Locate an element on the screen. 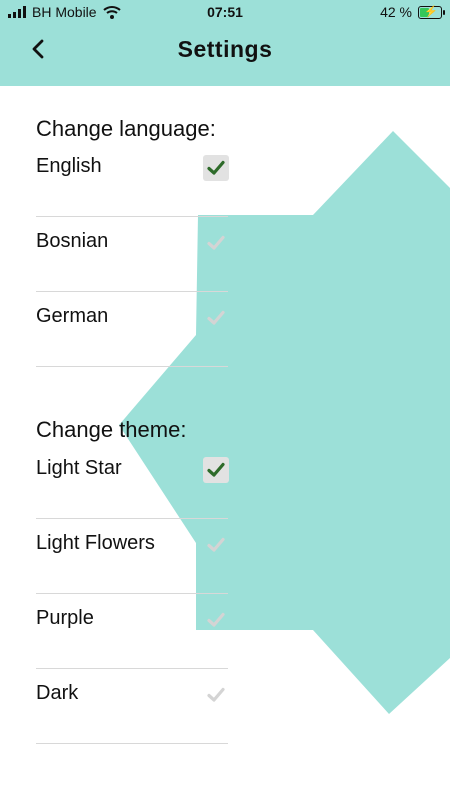  battery-percent: 42 % is located at coordinates (396, 12).